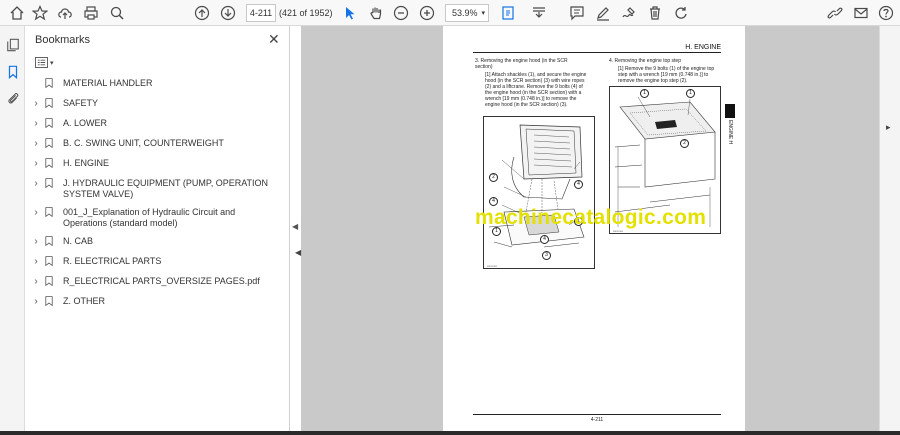  What do you see at coordinates (861, 13) in the screenshot?
I see `mail-icon` at bounding box center [861, 13].